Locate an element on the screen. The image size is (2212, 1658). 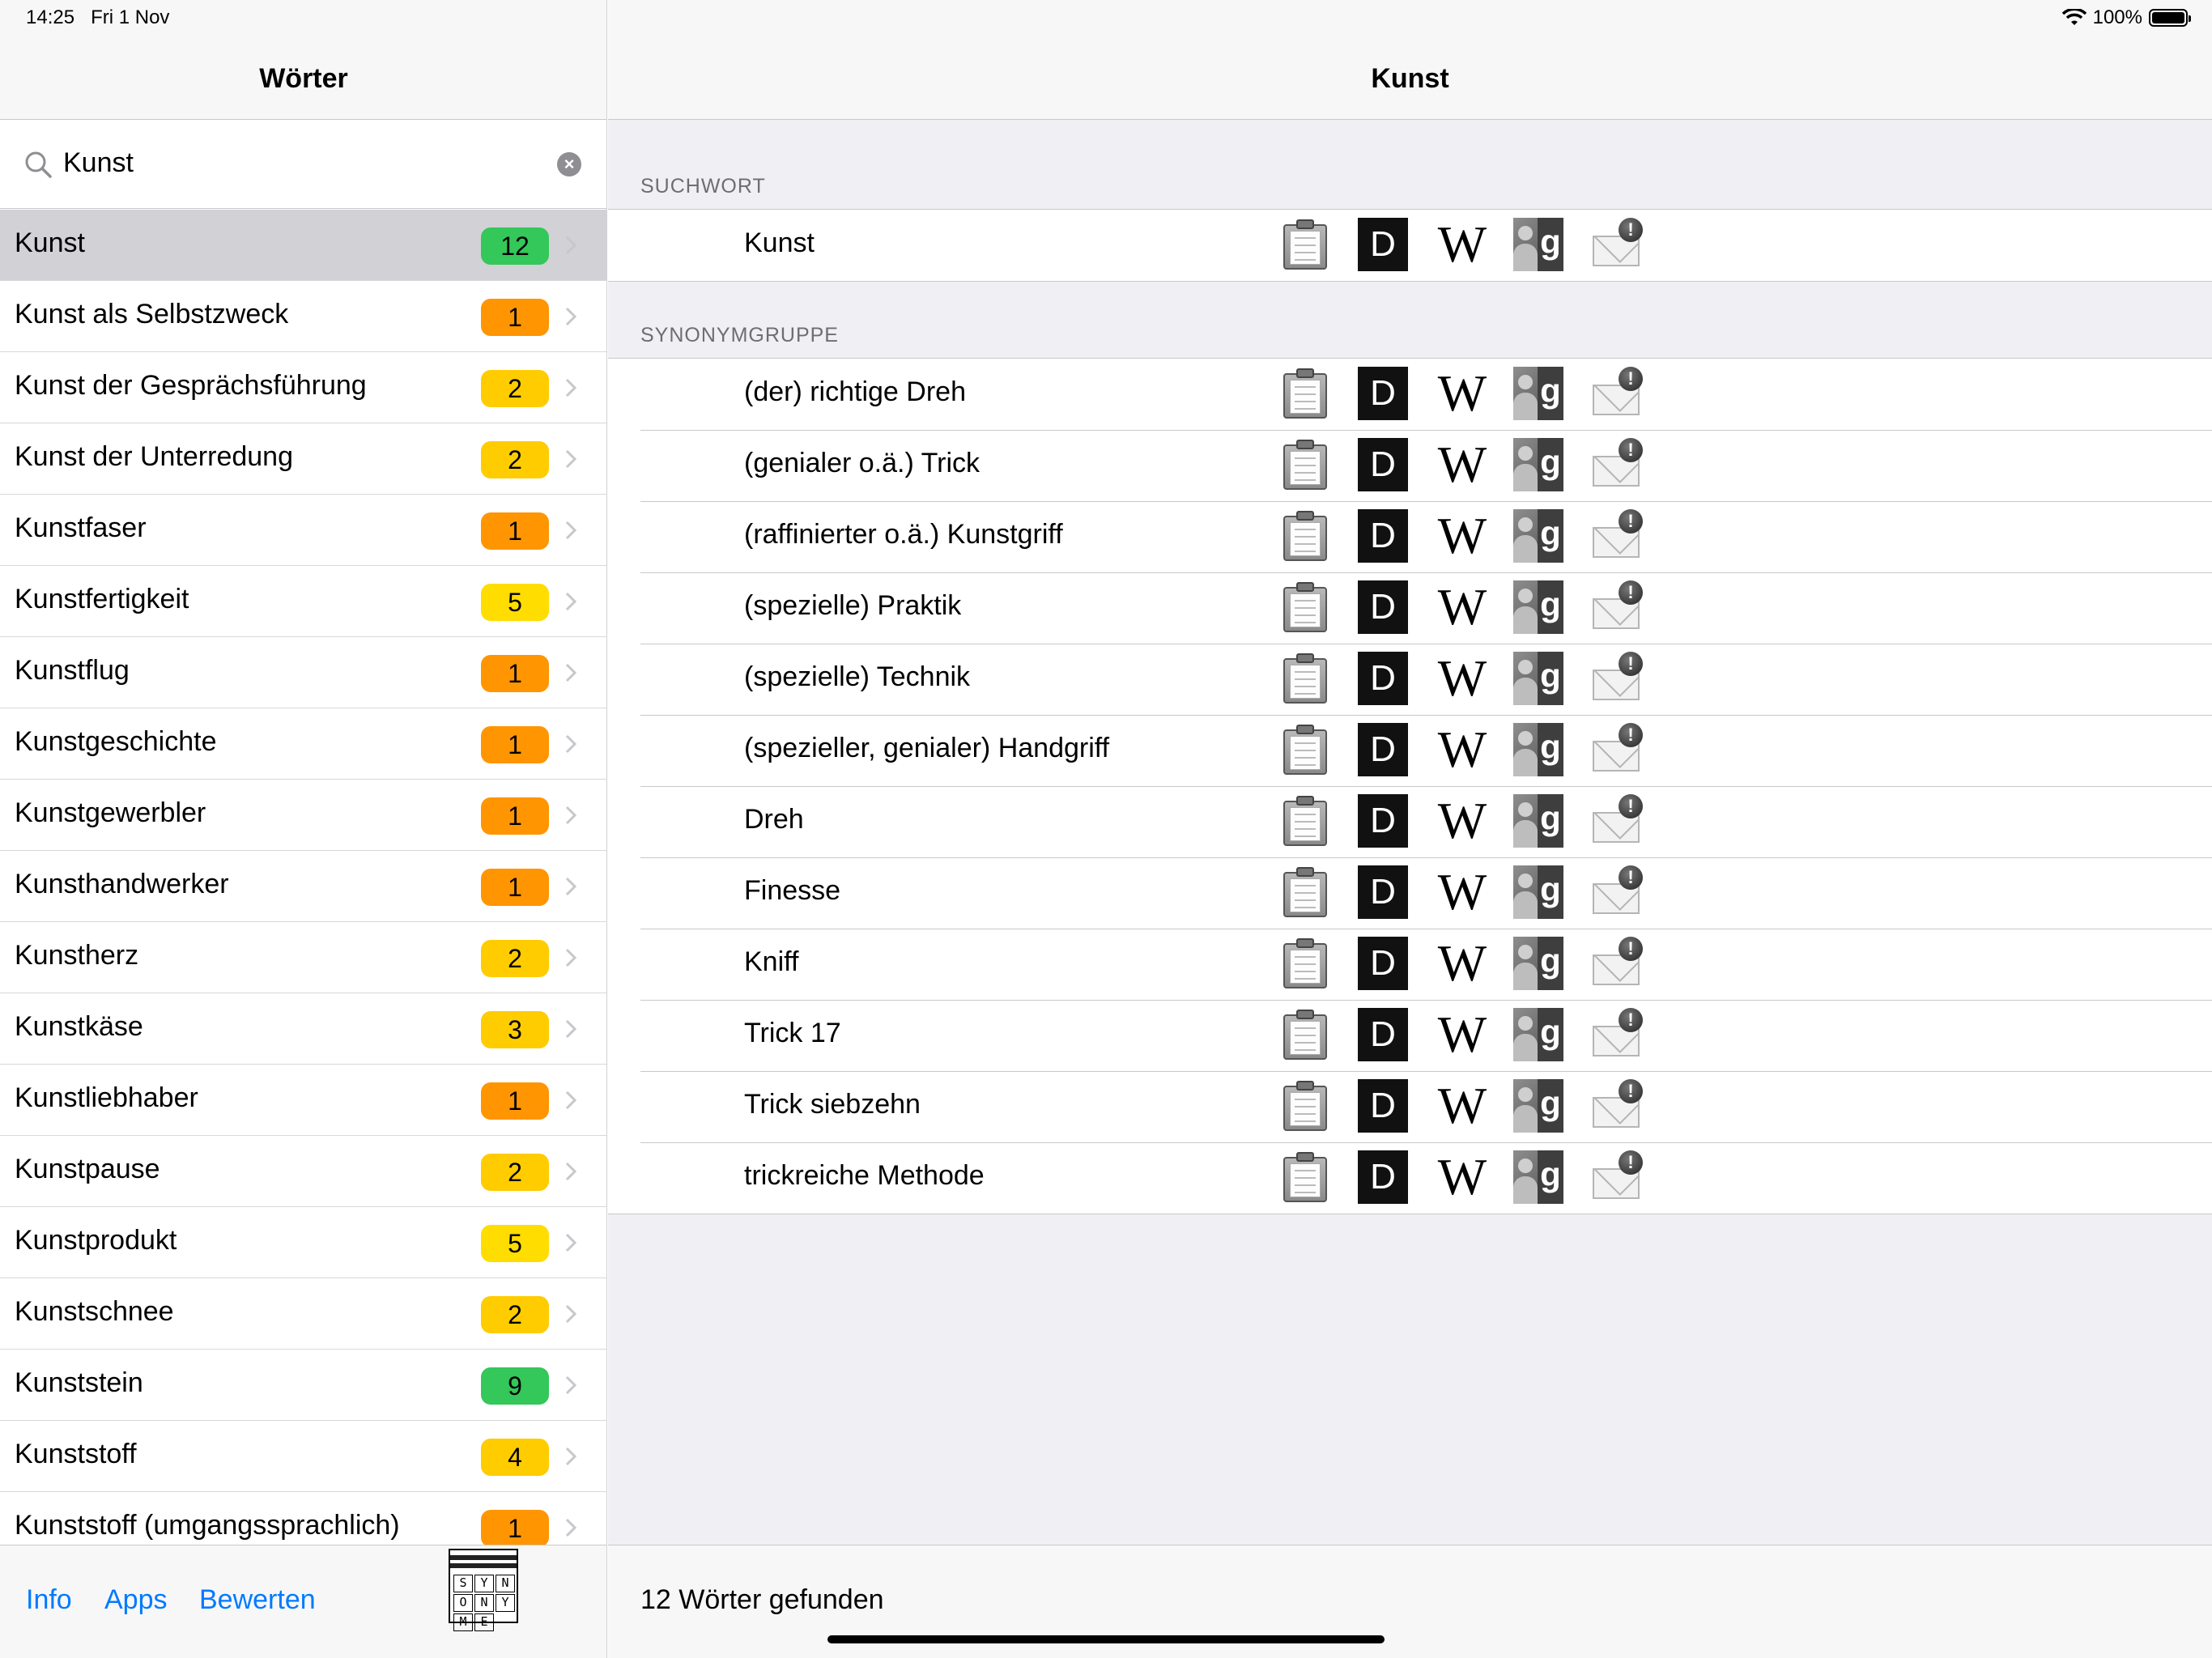
synonym-row: Kniff D Wg! is located at coordinates (1410, 964).